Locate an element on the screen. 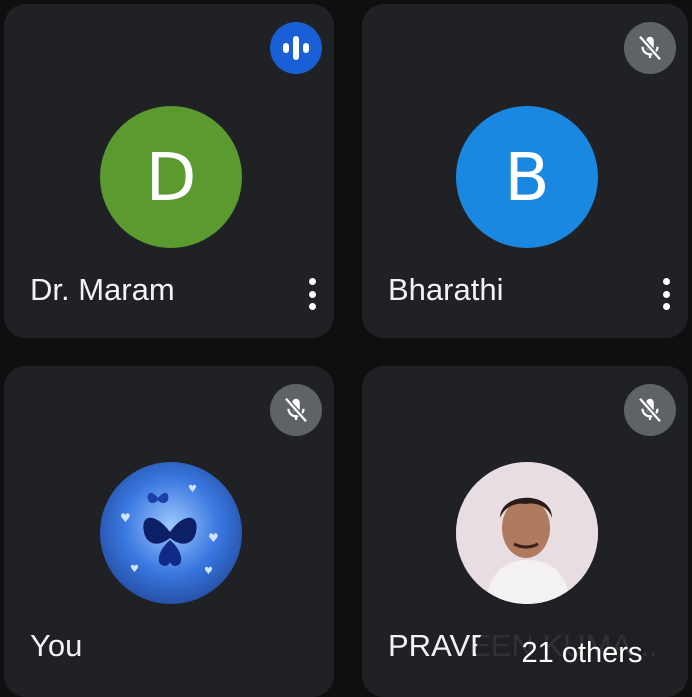 The width and height of the screenshot is (692, 697). avatar-initial: B is located at coordinates (527, 177).